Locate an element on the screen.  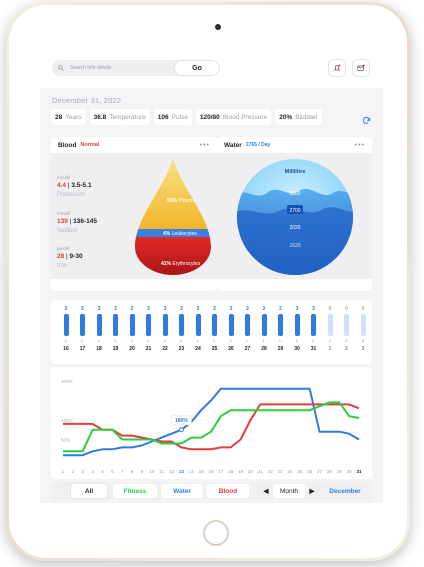
day-label: 22 is located at coordinates (165, 349).